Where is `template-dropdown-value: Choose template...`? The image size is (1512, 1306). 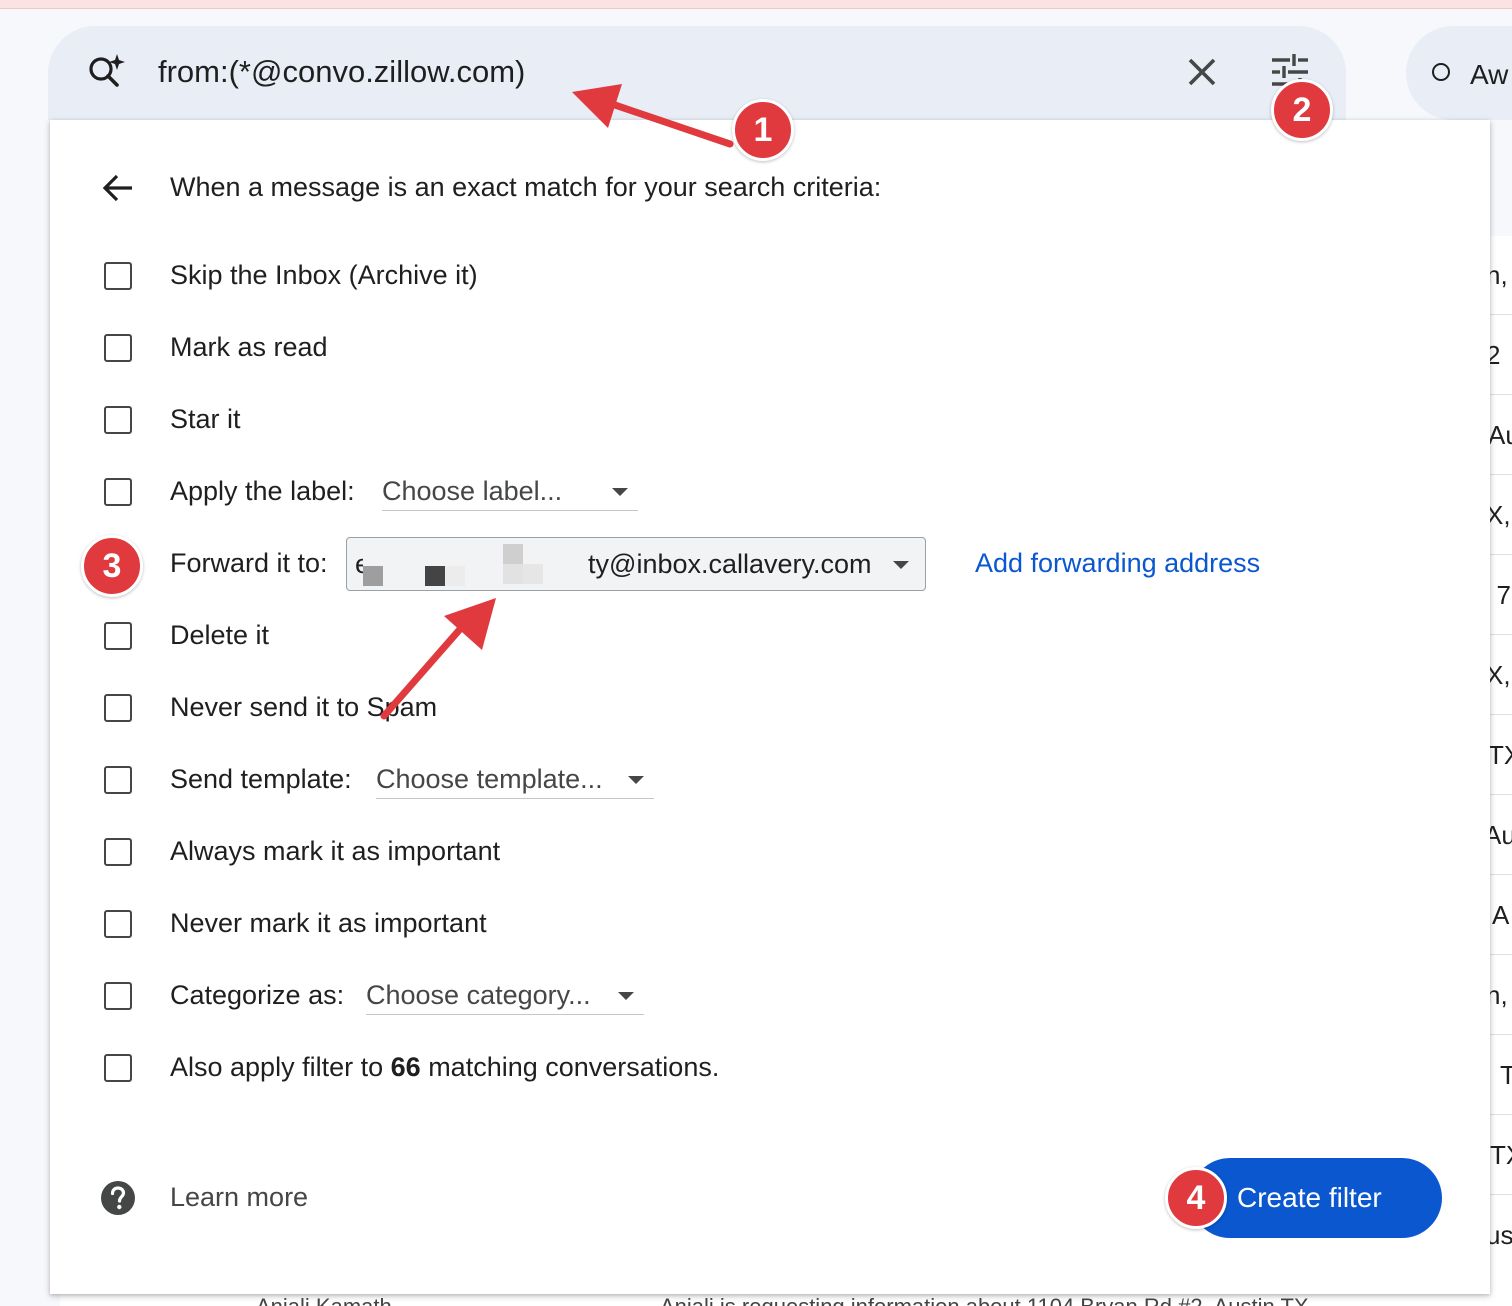
template-dropdown-value: Choose template... is located at coordinates (489, 779).